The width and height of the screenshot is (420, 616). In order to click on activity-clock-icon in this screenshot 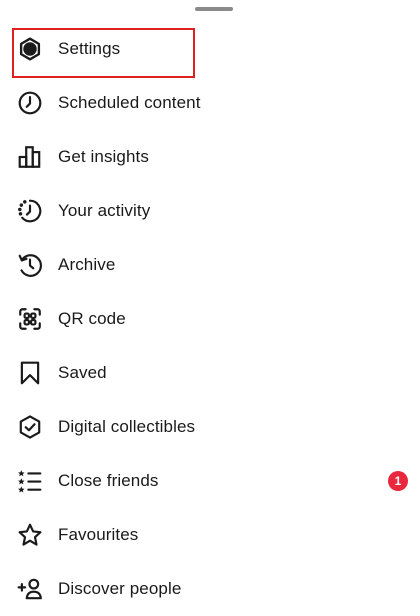, I will do `click(30, 211)`.